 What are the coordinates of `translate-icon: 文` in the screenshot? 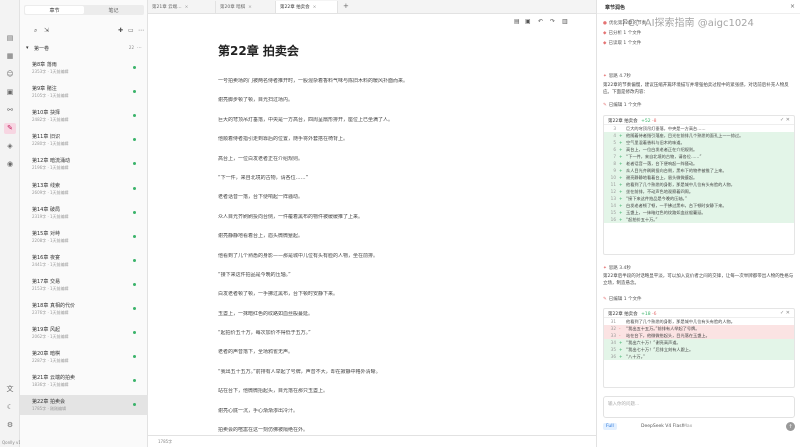 It's located at (10, 389).